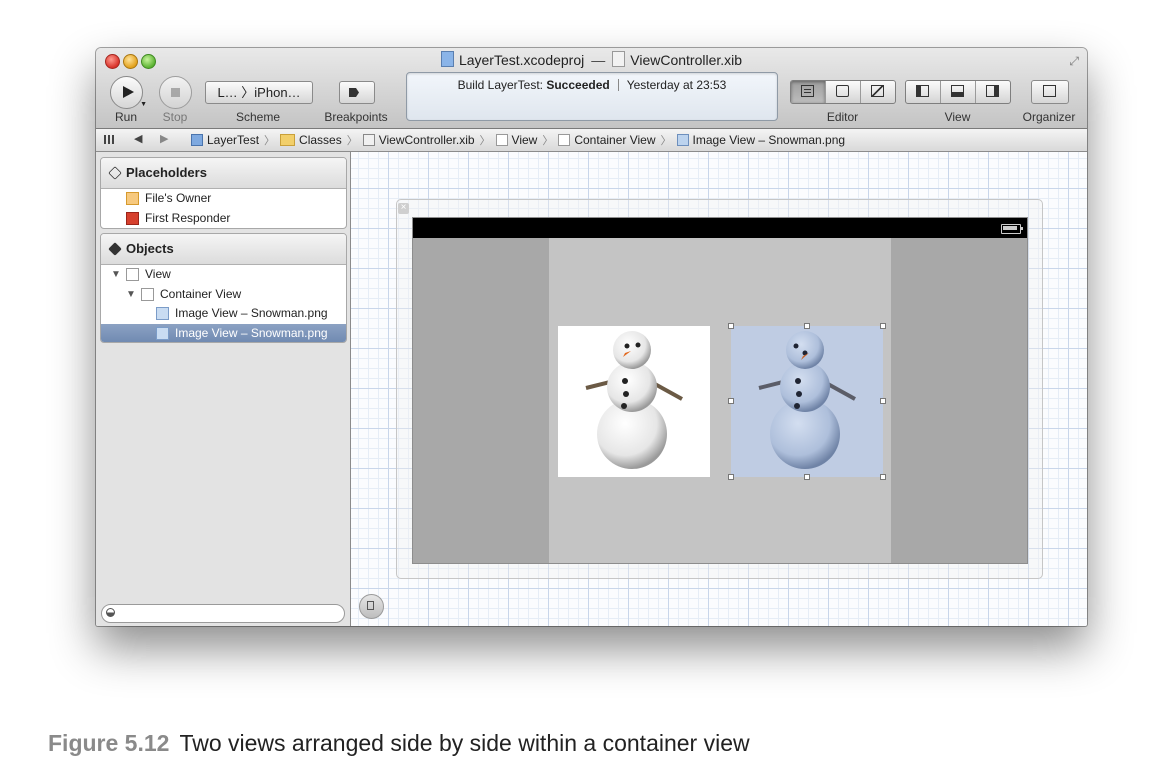 The width and height of the screenshot is (1152, 782). Describe the element at coordinates (1074, 61) in the screenshot. I see `fullscreen-icon: ⤢` at that location.